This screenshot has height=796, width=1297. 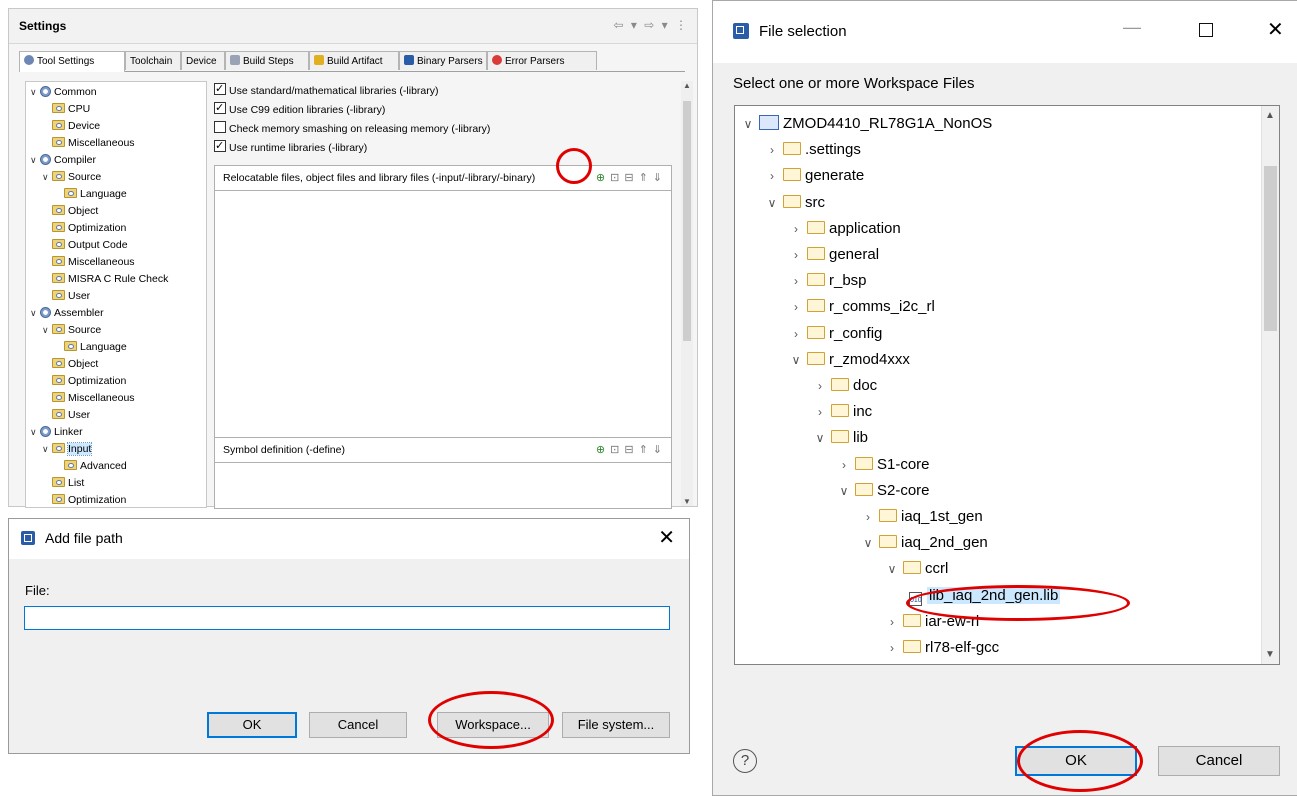 I want to click on tree-item-input: ∨ Input, so click(x=67, y=449).